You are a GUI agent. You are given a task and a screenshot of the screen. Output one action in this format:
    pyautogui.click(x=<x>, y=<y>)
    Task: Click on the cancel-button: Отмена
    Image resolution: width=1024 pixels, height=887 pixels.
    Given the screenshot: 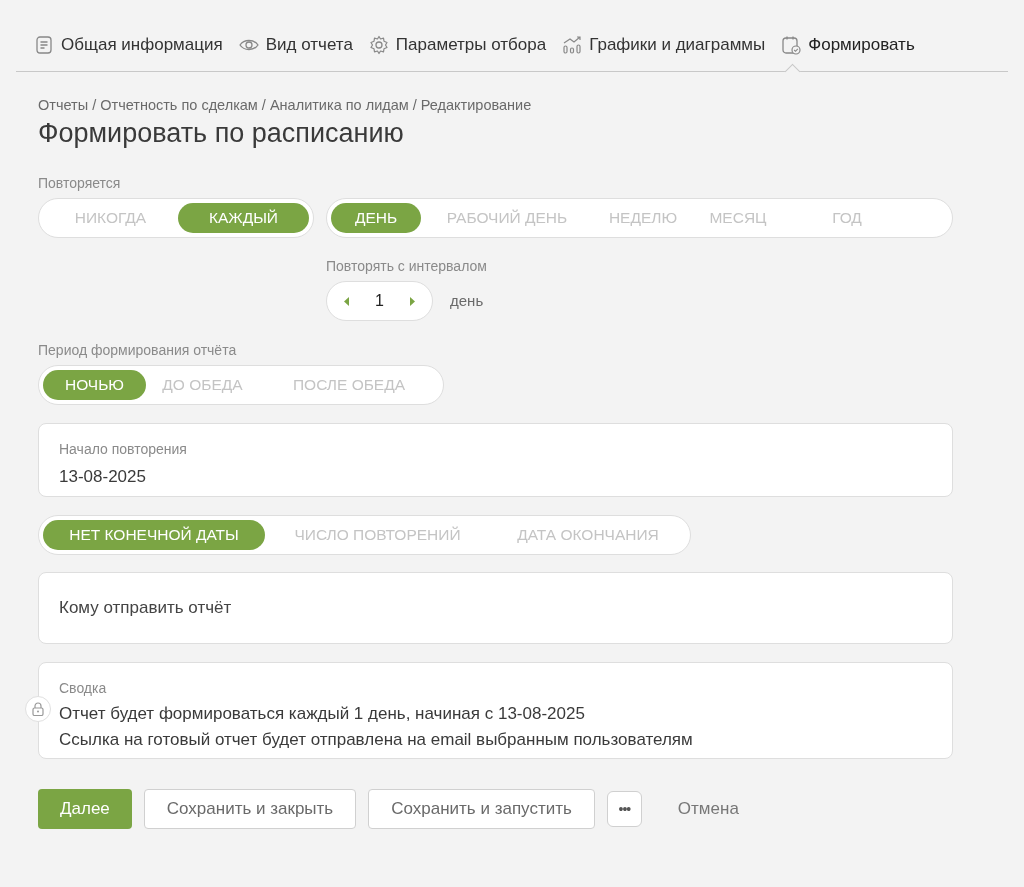 What is the action you would take?
    pyautogui.click(x=708, y=809)
    